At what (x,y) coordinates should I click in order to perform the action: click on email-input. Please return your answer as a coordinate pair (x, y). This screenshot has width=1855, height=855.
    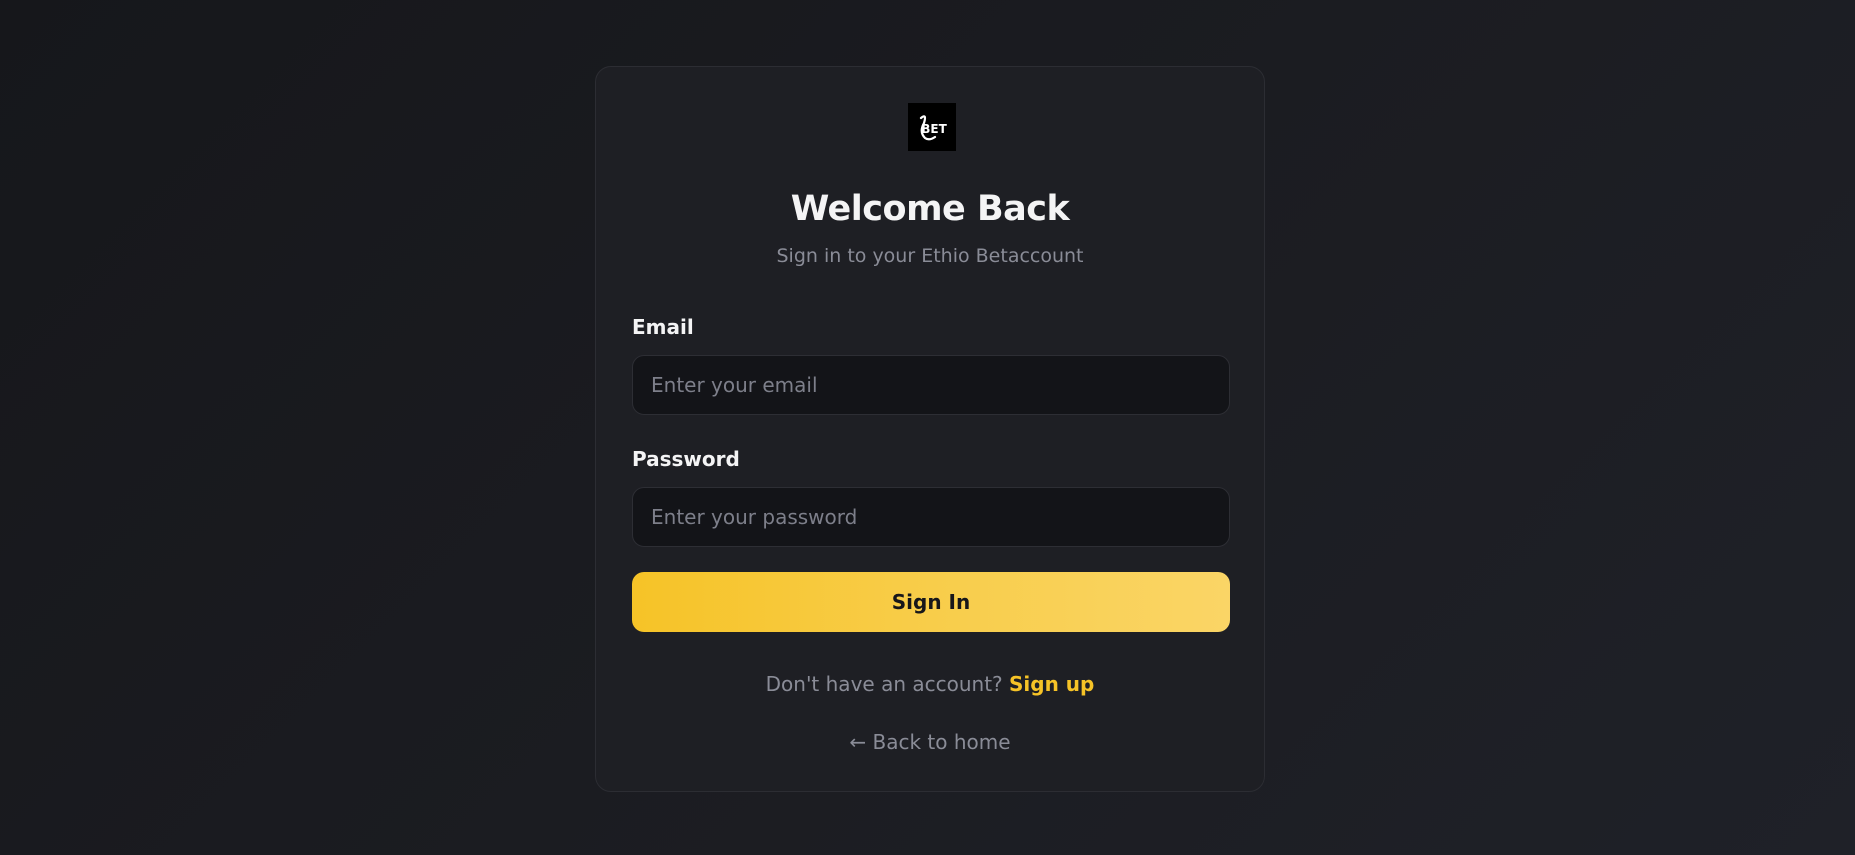
    Looking at the image, I should click on (931, 385).